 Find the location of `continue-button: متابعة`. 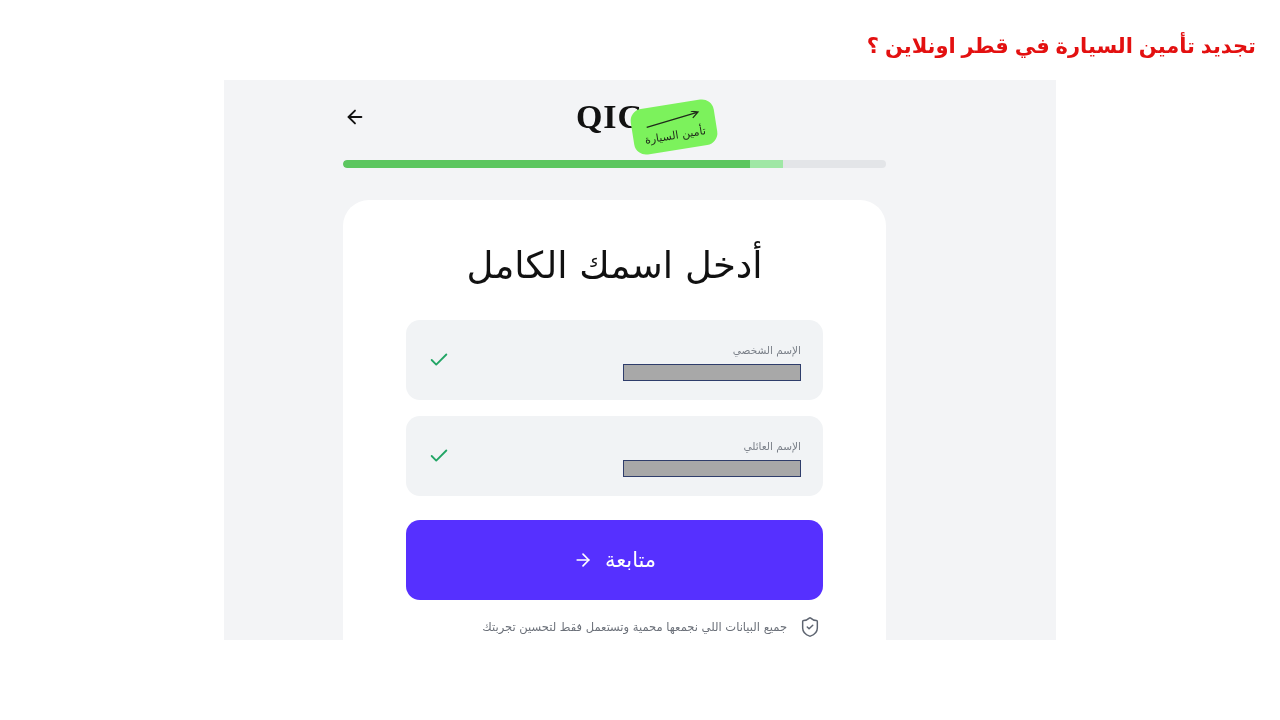

continue-button: متابعة is located at coordinates (614, 560).